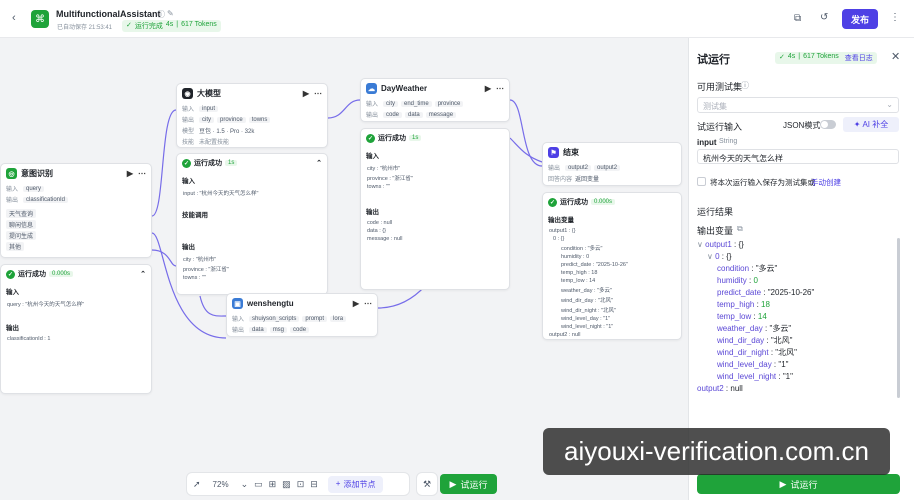 Image resolution: width=914 pixels, height=500 pixels. What do you see at coordinates (14, 18) in the screenshot?
I see `back-icon: ‹` at bounding box center [14, 18].